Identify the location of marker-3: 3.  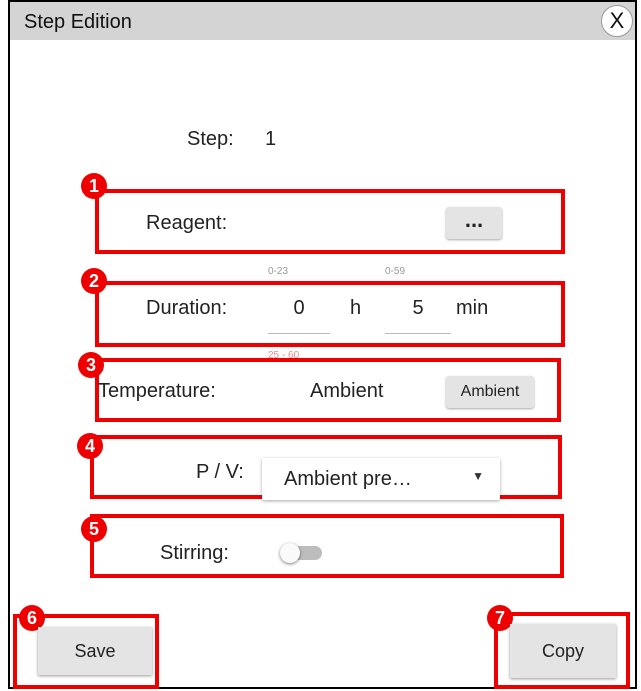
(91, 365).